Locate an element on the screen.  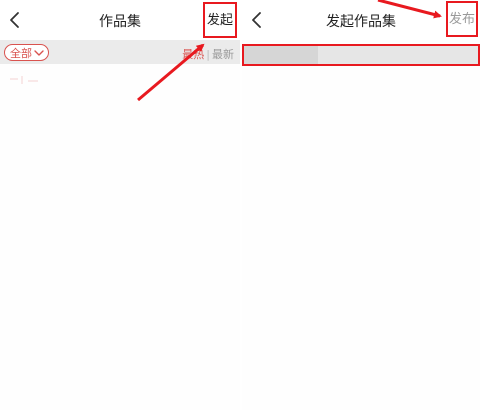
start-label: 发起 is located at coordinates (219, 20).